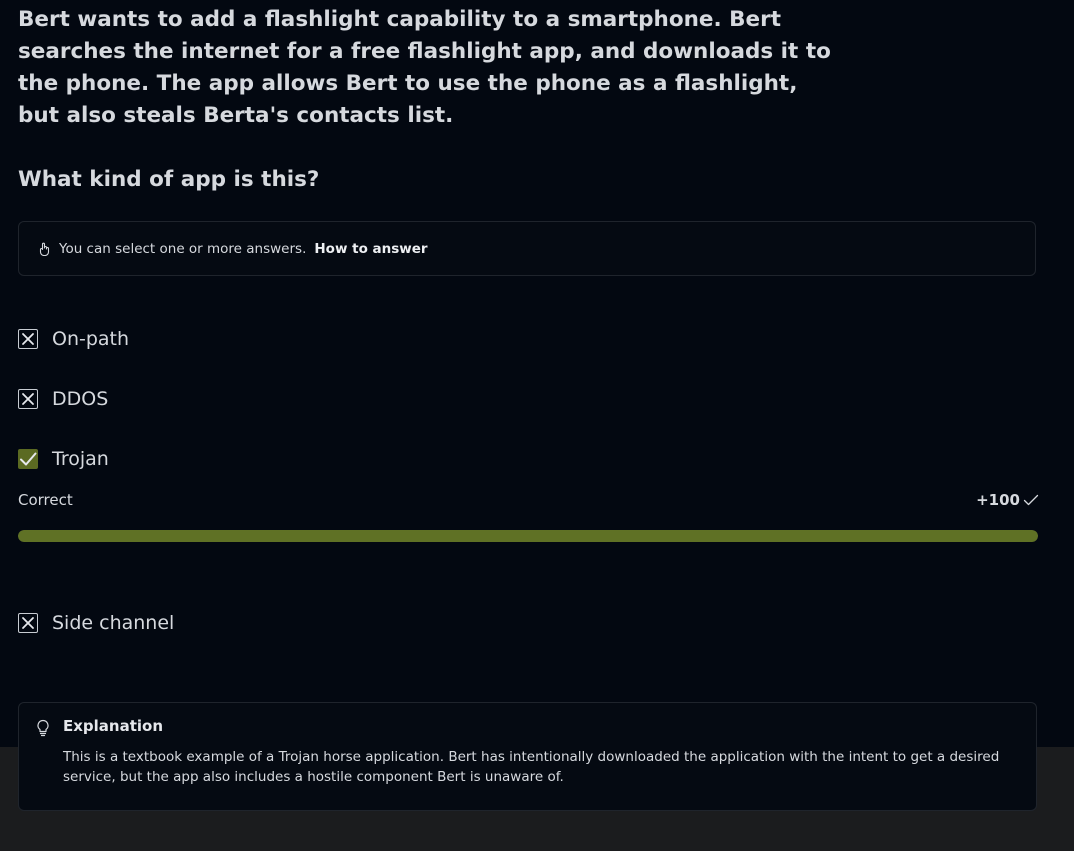 This screenshot has height=851, width=1074. Describe the element at coordinates (998, 500) in the screenshot. I see `score-value: +100` at that location.